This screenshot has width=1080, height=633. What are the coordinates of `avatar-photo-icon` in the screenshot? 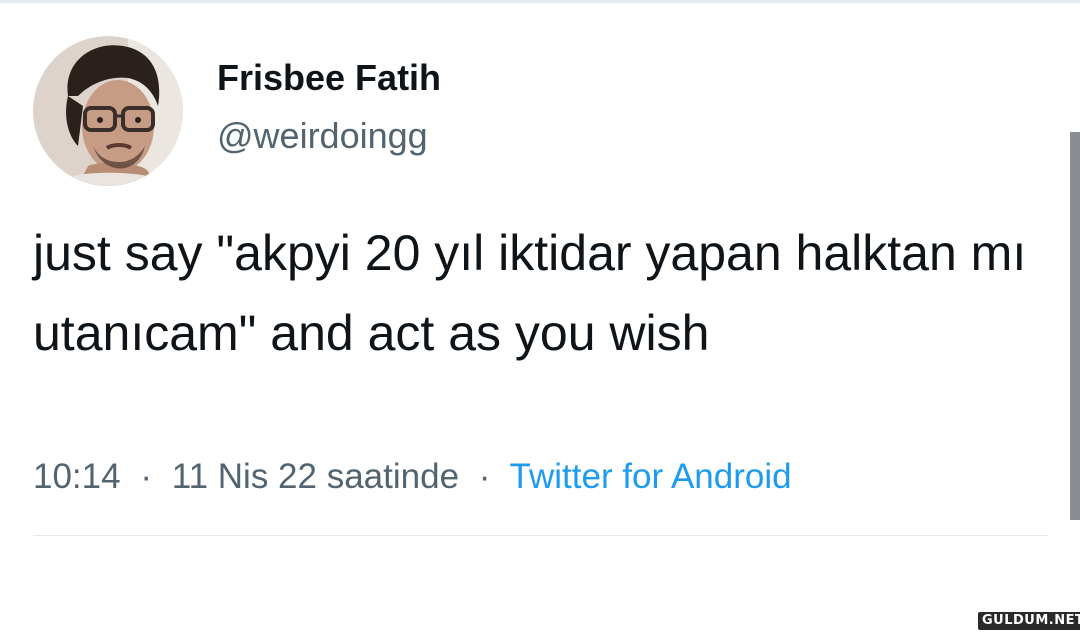 It's located at (108, 111).